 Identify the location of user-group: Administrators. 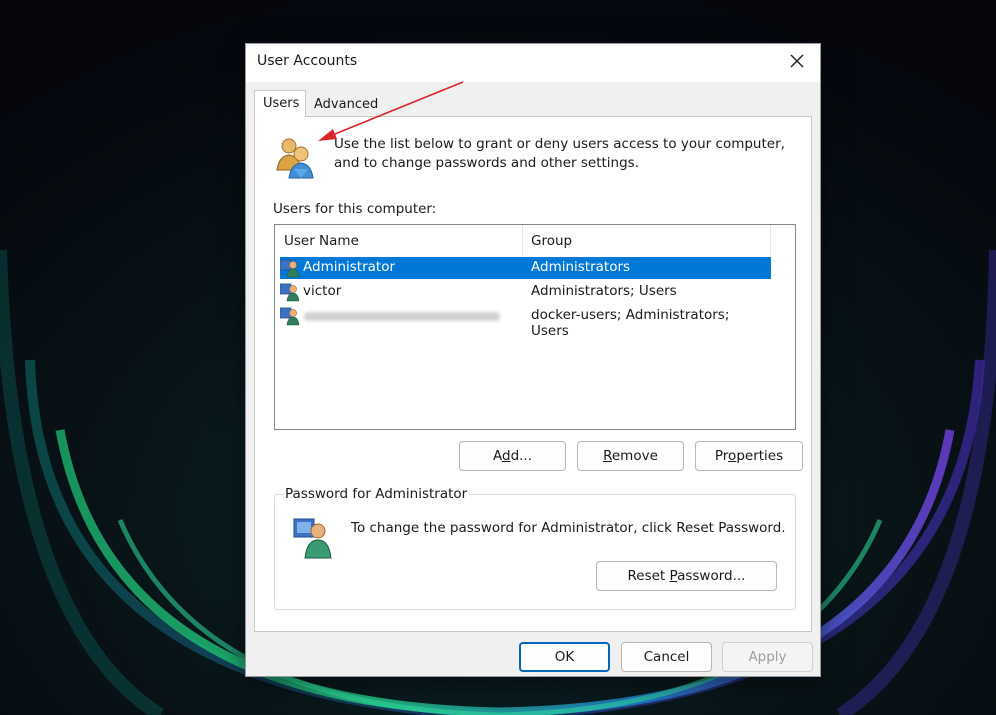
(581, 267).